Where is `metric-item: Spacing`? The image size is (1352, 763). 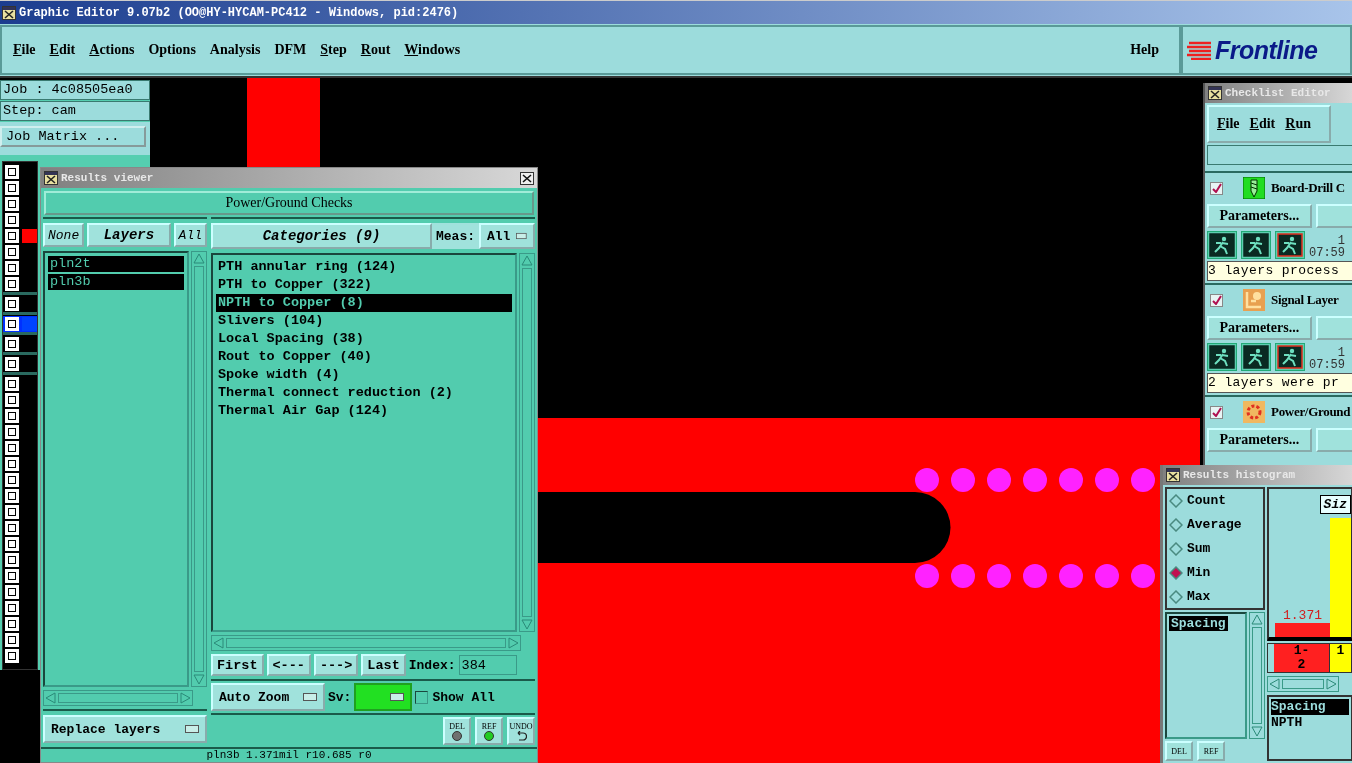 metric-item: Spacing is located at coordinates (1198, 623).